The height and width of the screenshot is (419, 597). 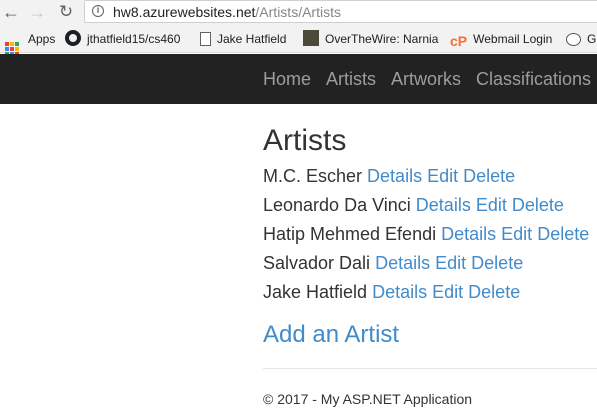 I want to click on artist-row: Hatip Mehmed Efendi Details Edit Delete, so click(x=426, y=234).